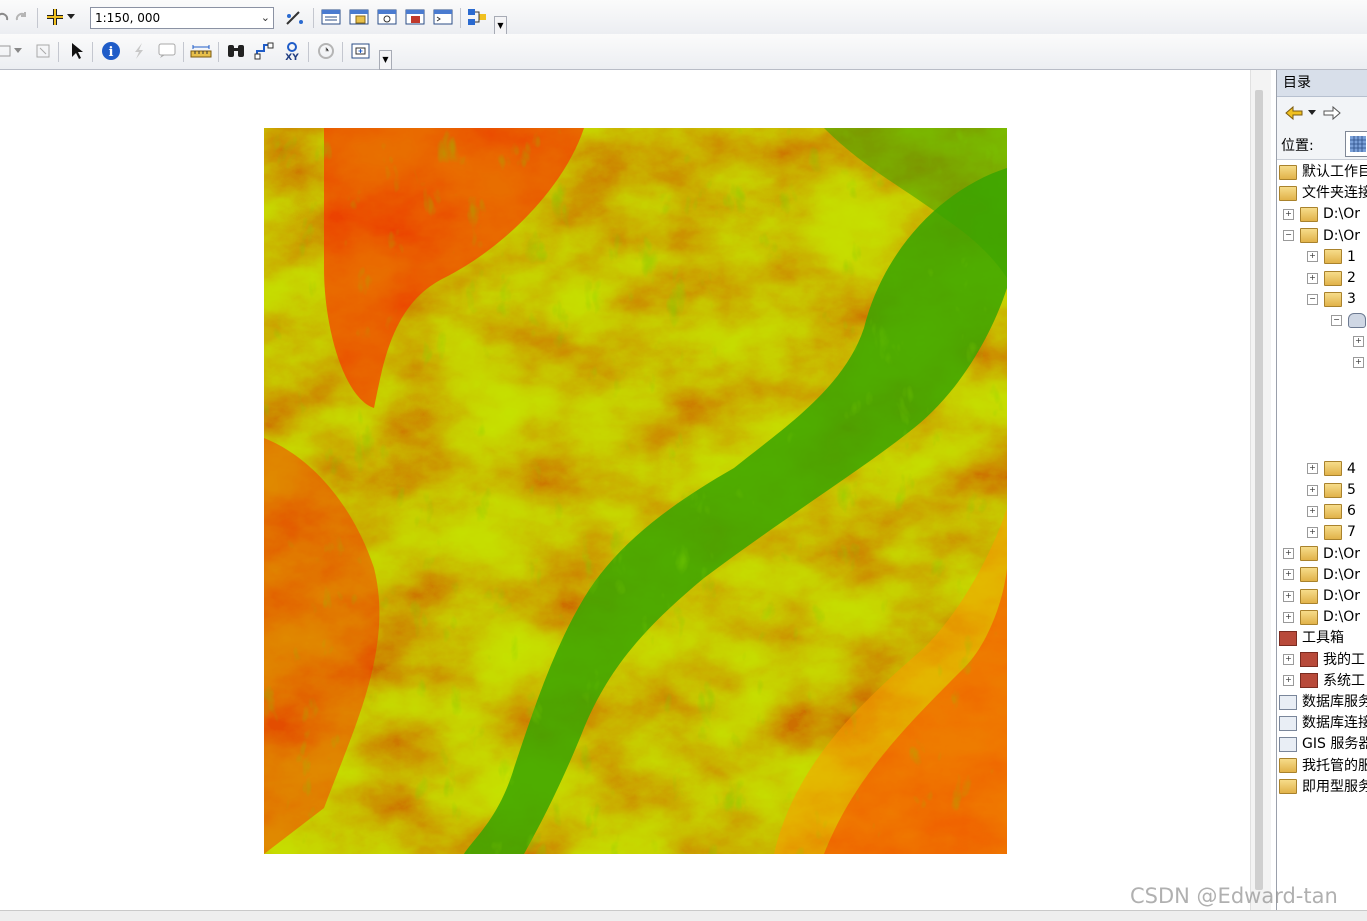  Describe the element at coordinates (1322, 144) in the screenshot. I see `catalog-location-bar: 位置:` at that location.